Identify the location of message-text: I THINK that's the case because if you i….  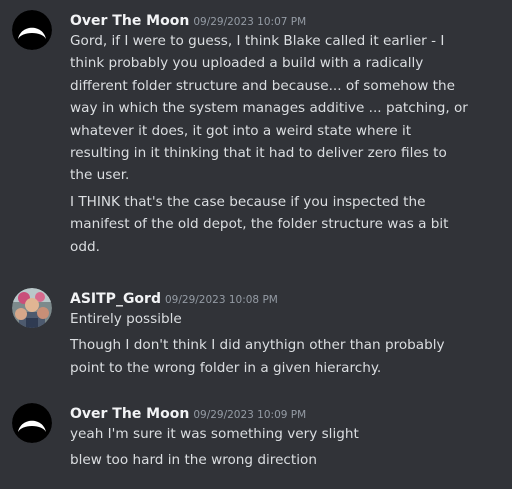
(259, 224).